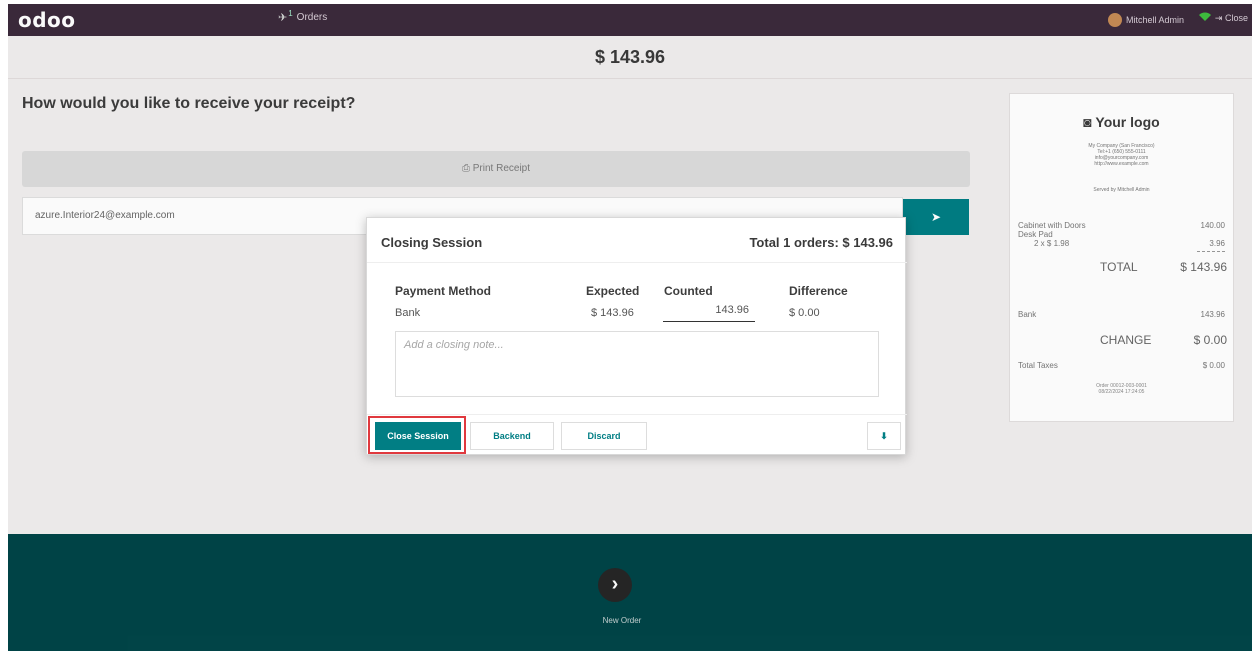  I want to click on close-session-button: Close Session, so click(418, 436).